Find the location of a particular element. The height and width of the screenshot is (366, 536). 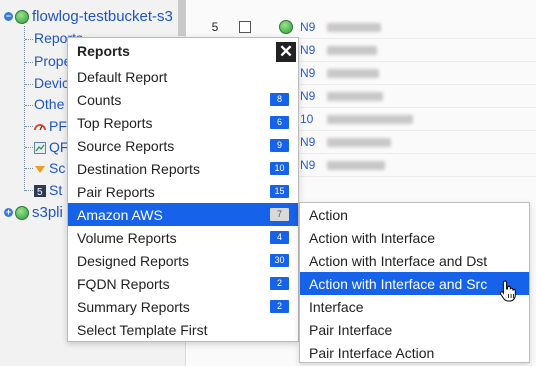

tree-node-qf: QF is located at coordinates (51, 147).